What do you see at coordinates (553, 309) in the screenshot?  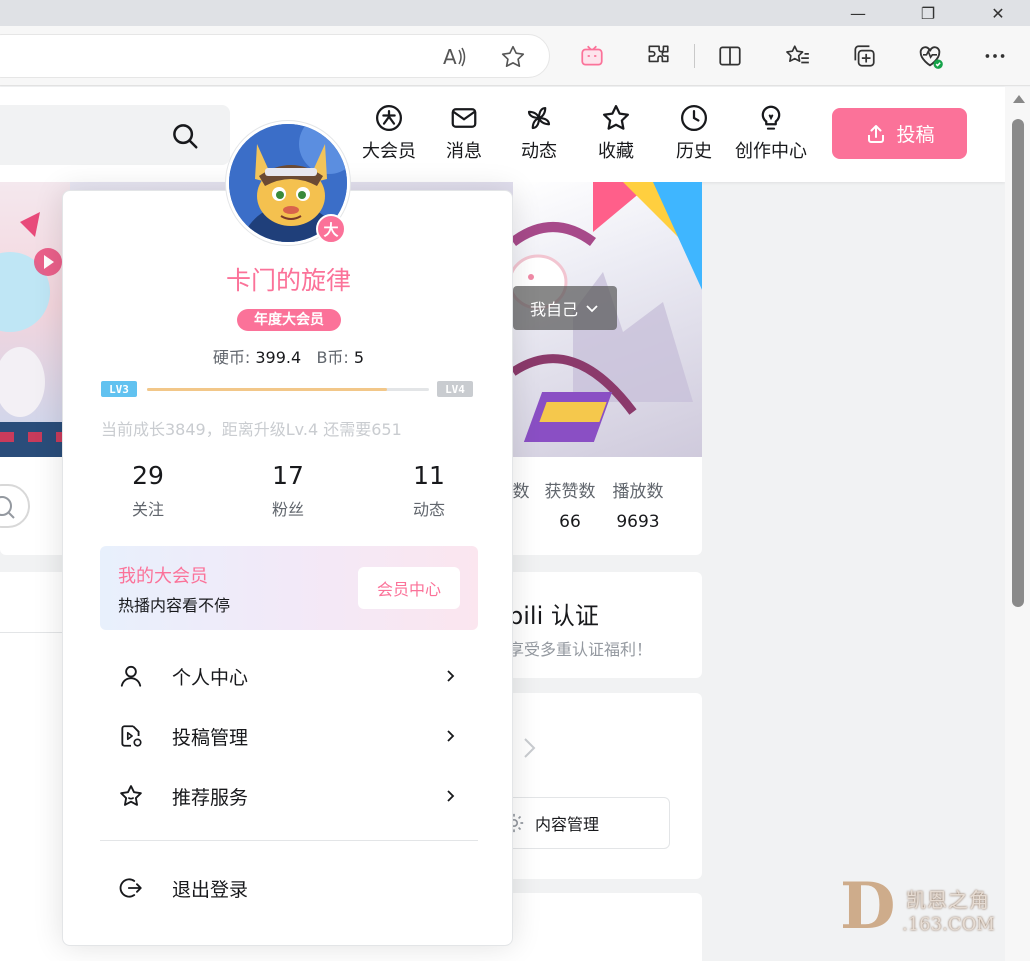 I see `self-view-label: 我自己` at bounding box center [553, 309].